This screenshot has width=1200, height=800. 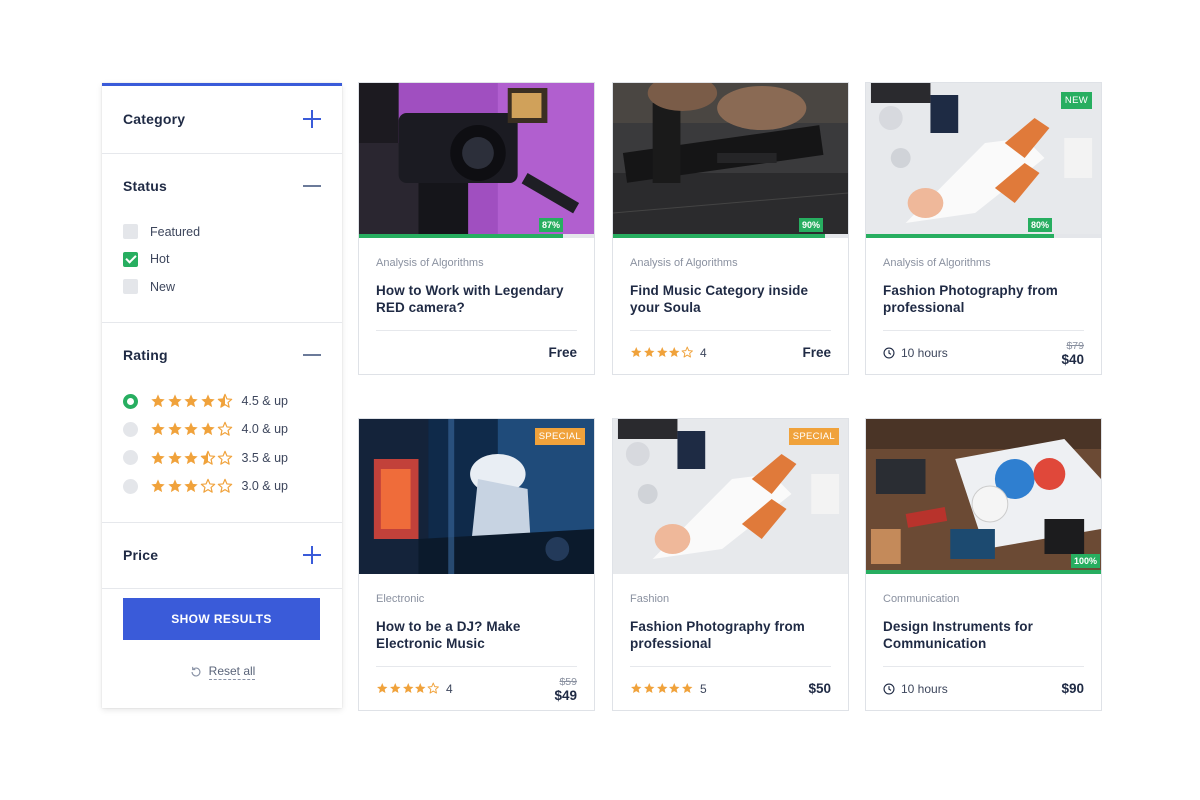 What do you see at coordinates (476, 302) in the screenshot?
I see `course-title: How to Work with Legendary RED camera?` at bounding box center [476, 302].